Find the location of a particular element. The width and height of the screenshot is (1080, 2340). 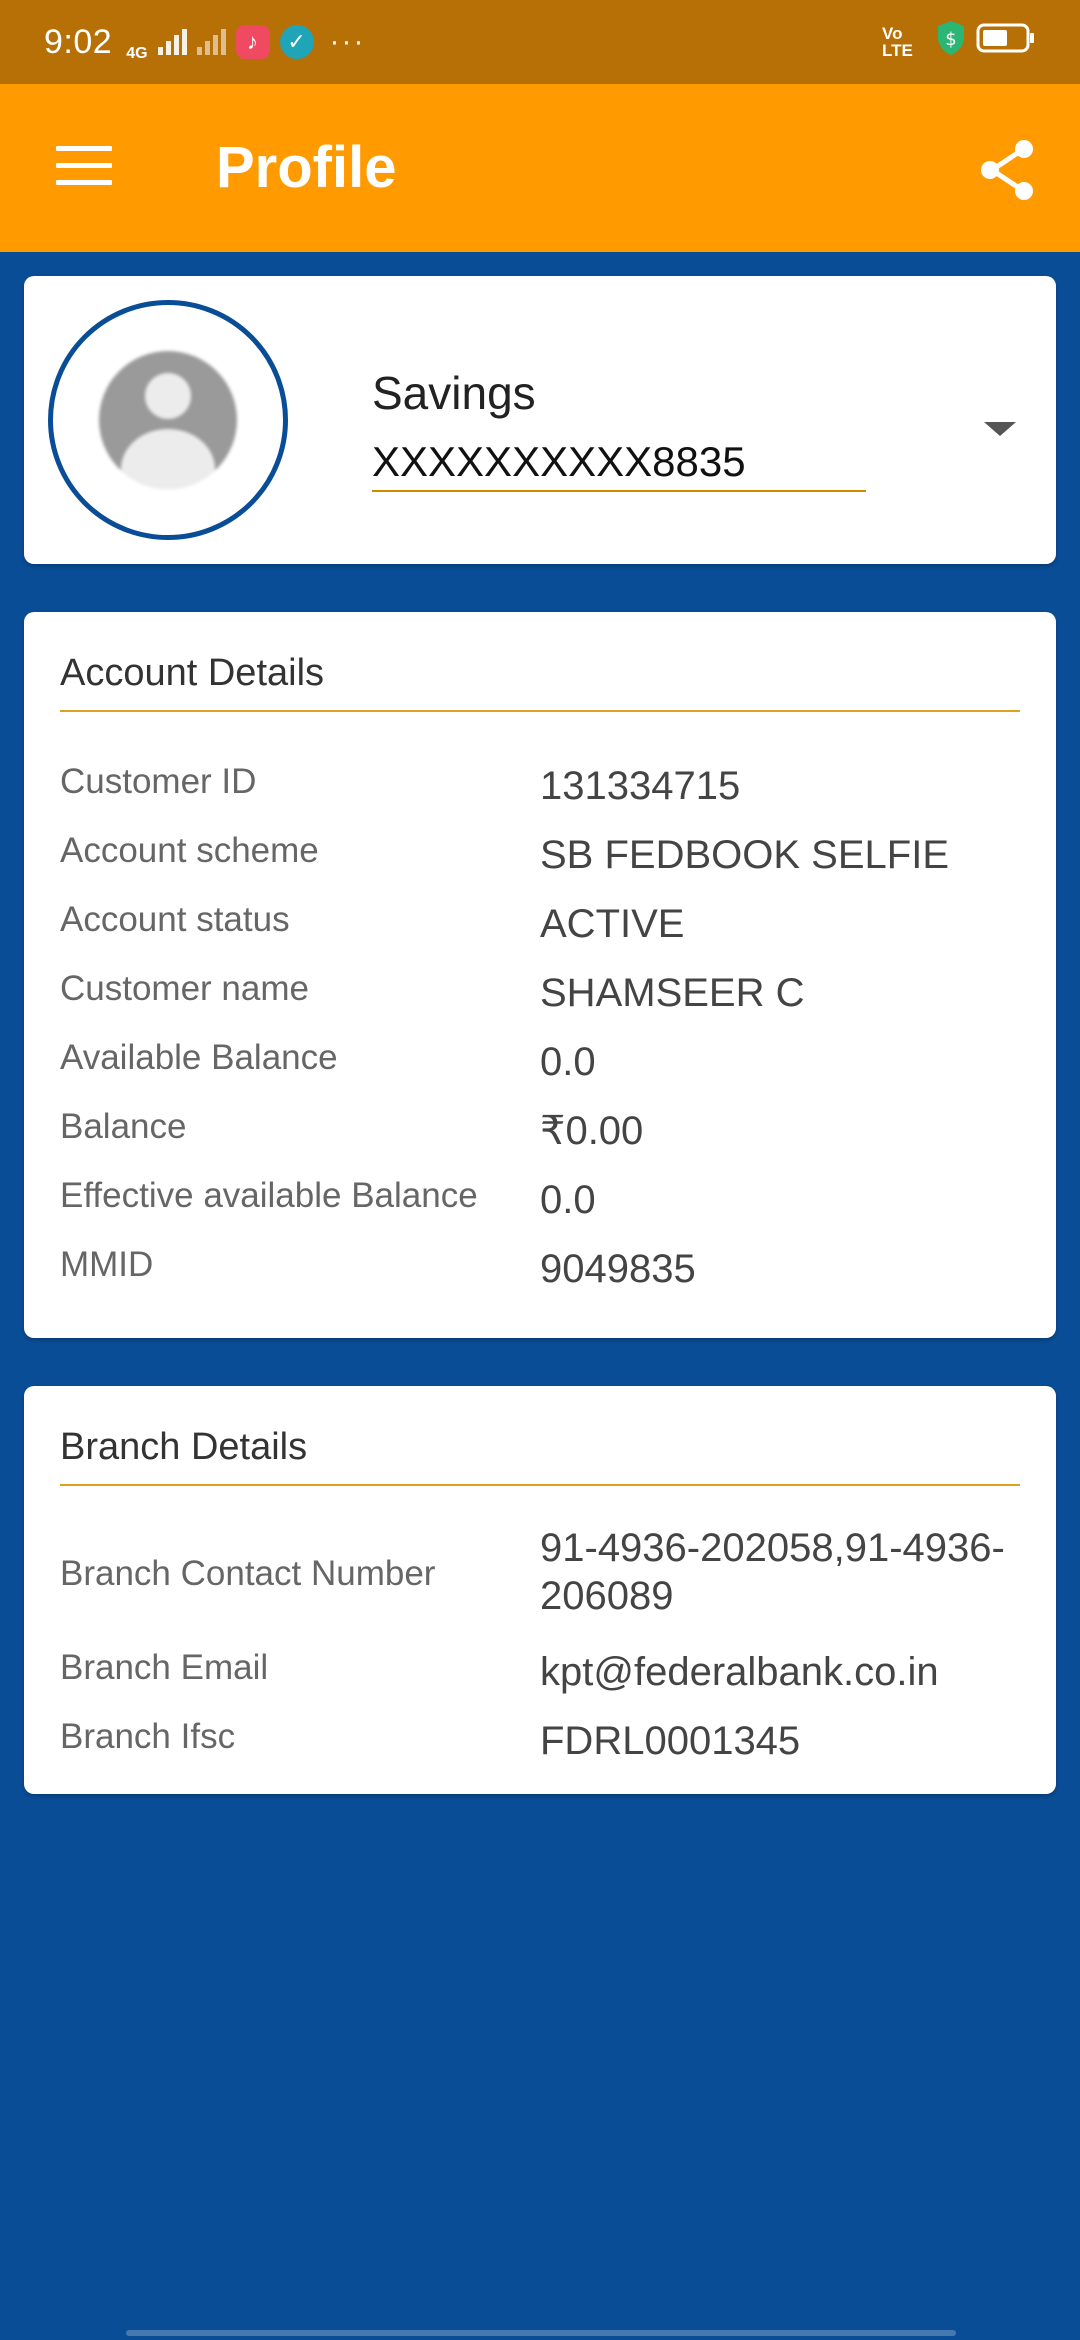

network-type-label: 4G is located at coordinates (137, 53).